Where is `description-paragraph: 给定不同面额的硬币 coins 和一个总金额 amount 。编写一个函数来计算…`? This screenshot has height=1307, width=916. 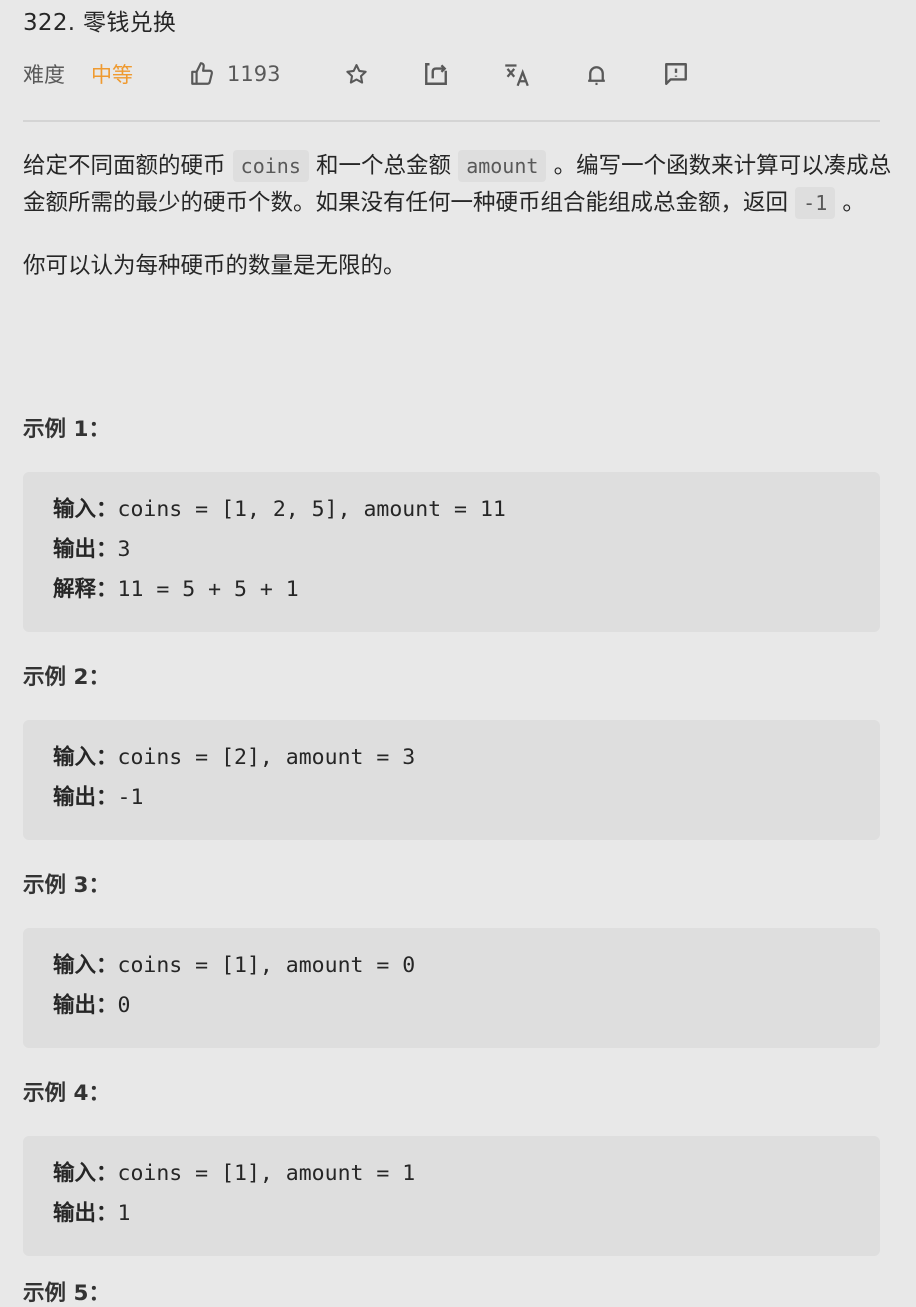 description-paragraph: 给定不同面额的硬币 coins 和一个总金额 amount 。编写一个函数来计算… is located at coordinates (458, 185).